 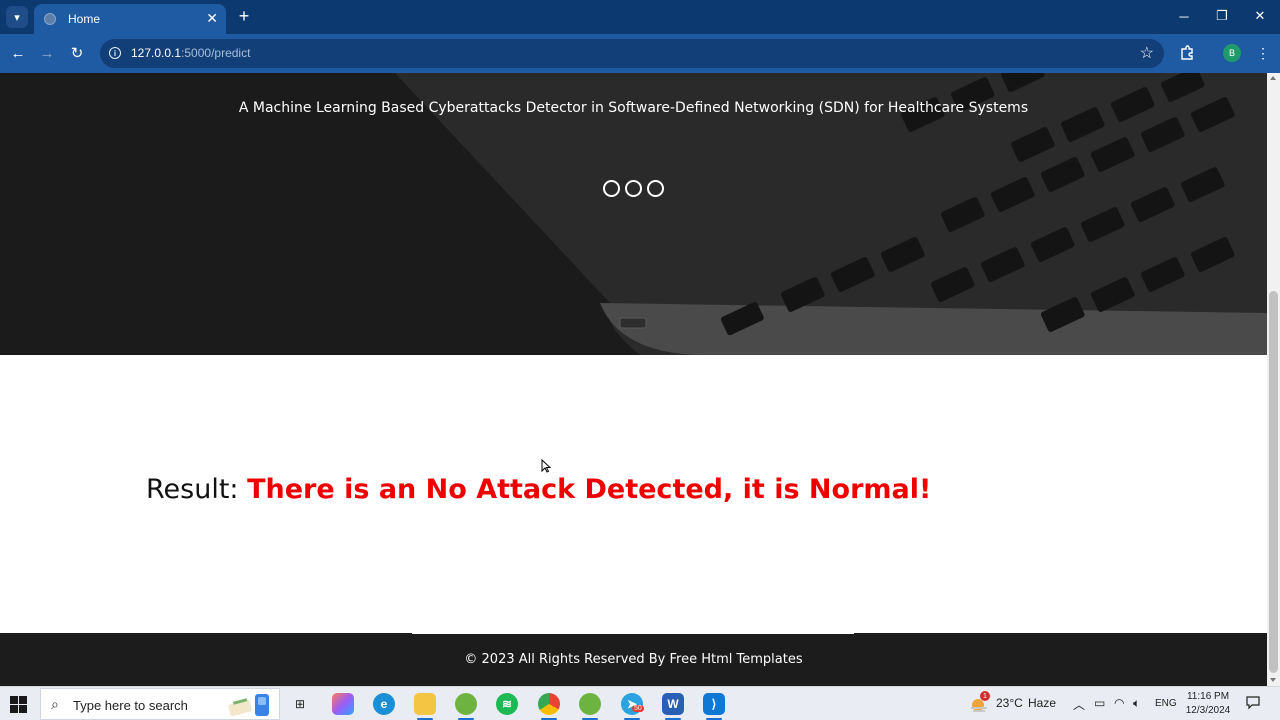 What do you see at coordinates (1119, 703) in the screenshot?
I see `wifi-icon: ◠` at bounding box center [1119, 703].